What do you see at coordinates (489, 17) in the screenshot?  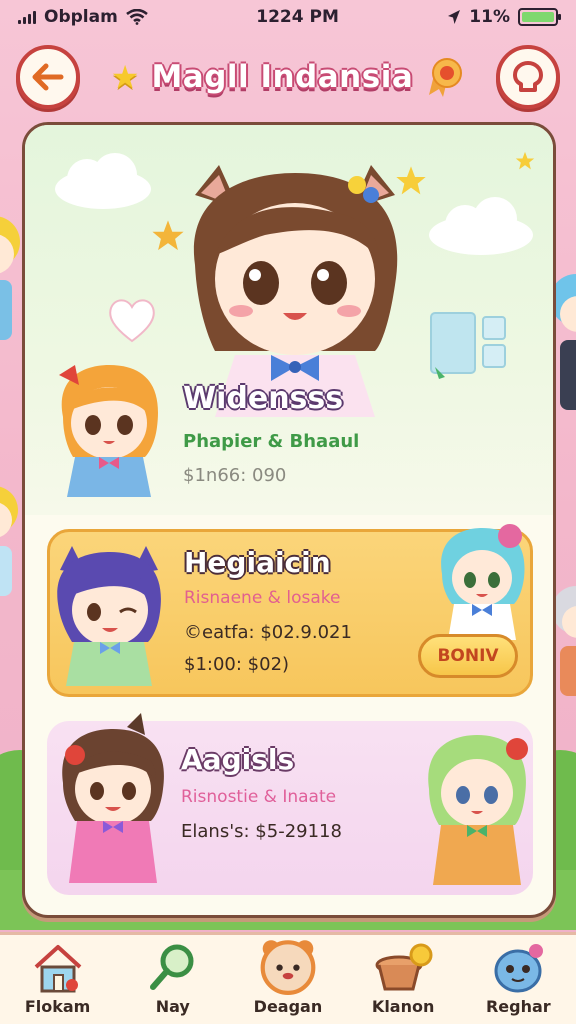 I see `battery-percent: 11%` at bounding box center [489, 17].